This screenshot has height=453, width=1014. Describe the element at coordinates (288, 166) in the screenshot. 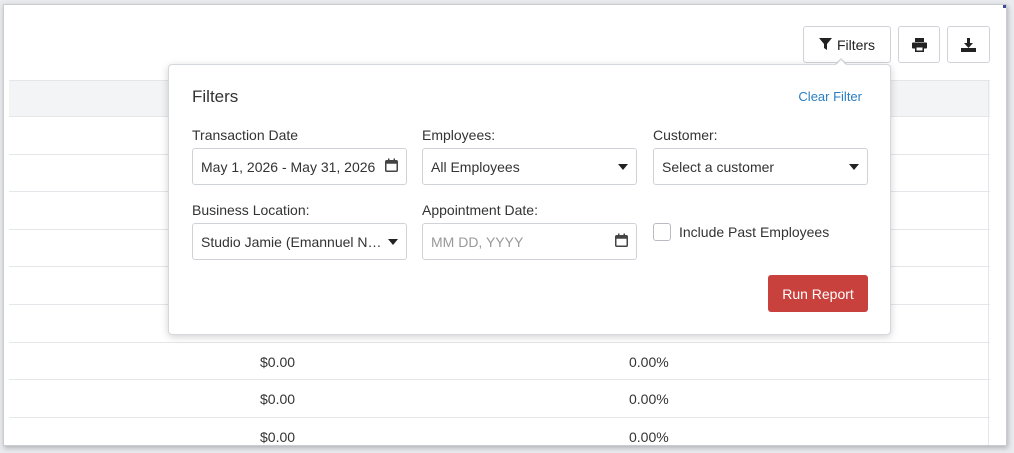

I see `transaction-date-value: May 1, 2026 - May 31, 2026` at that location.